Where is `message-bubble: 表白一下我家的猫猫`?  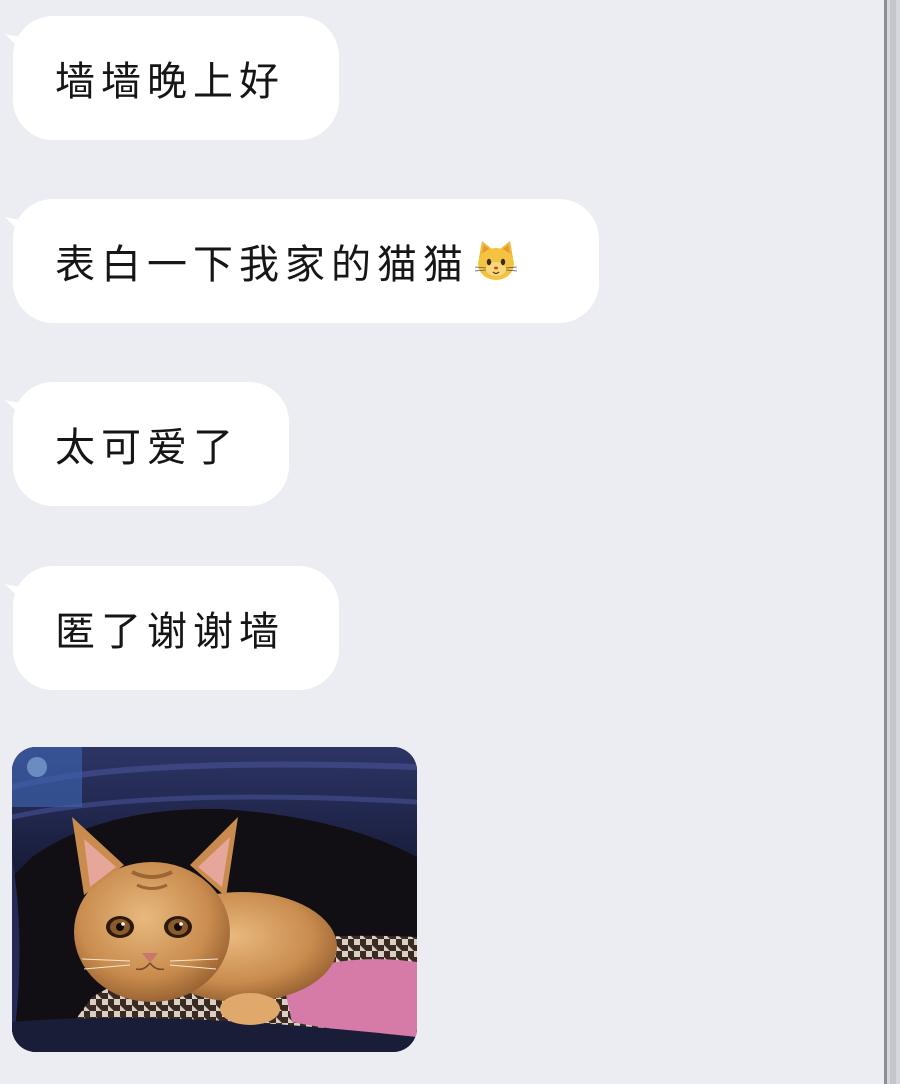 message-bubble: 表白一下我家的猫猫 is located at coordinates (302, 261).